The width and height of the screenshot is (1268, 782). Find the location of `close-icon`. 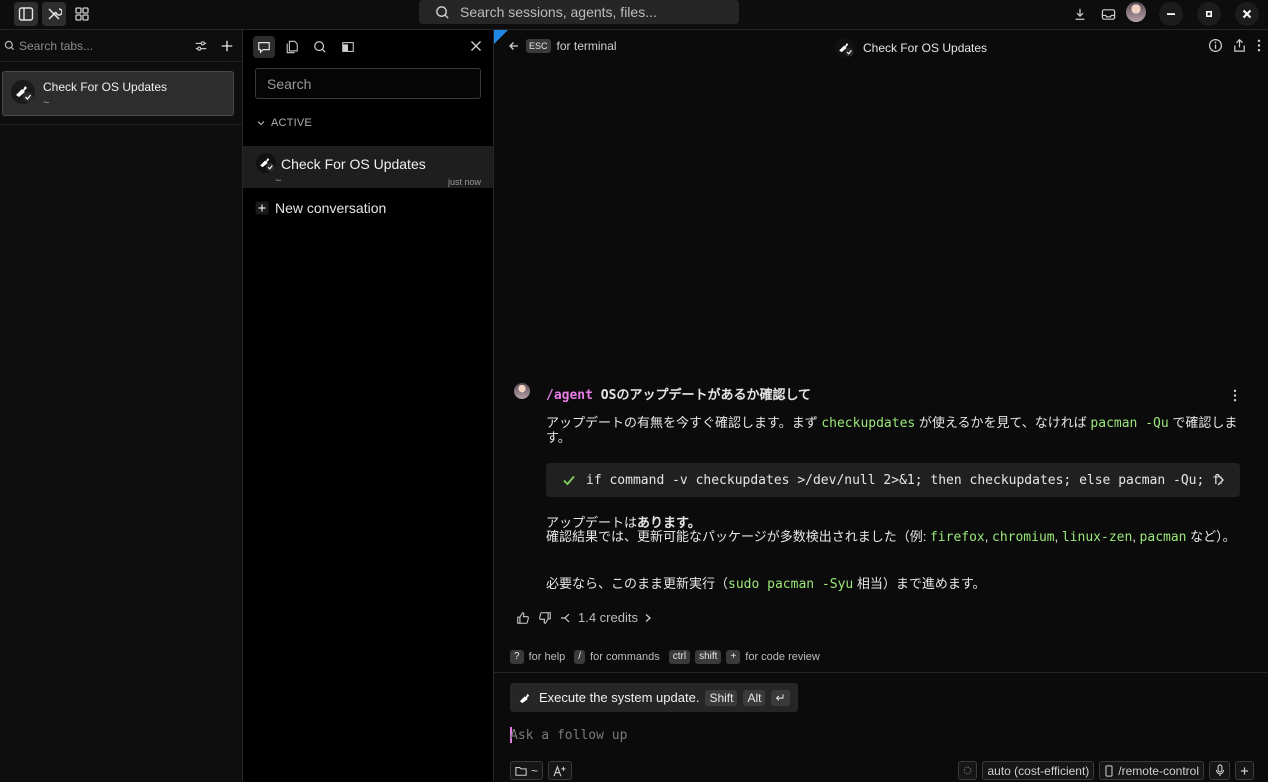

close-icon is located at coordinates (476, 46).